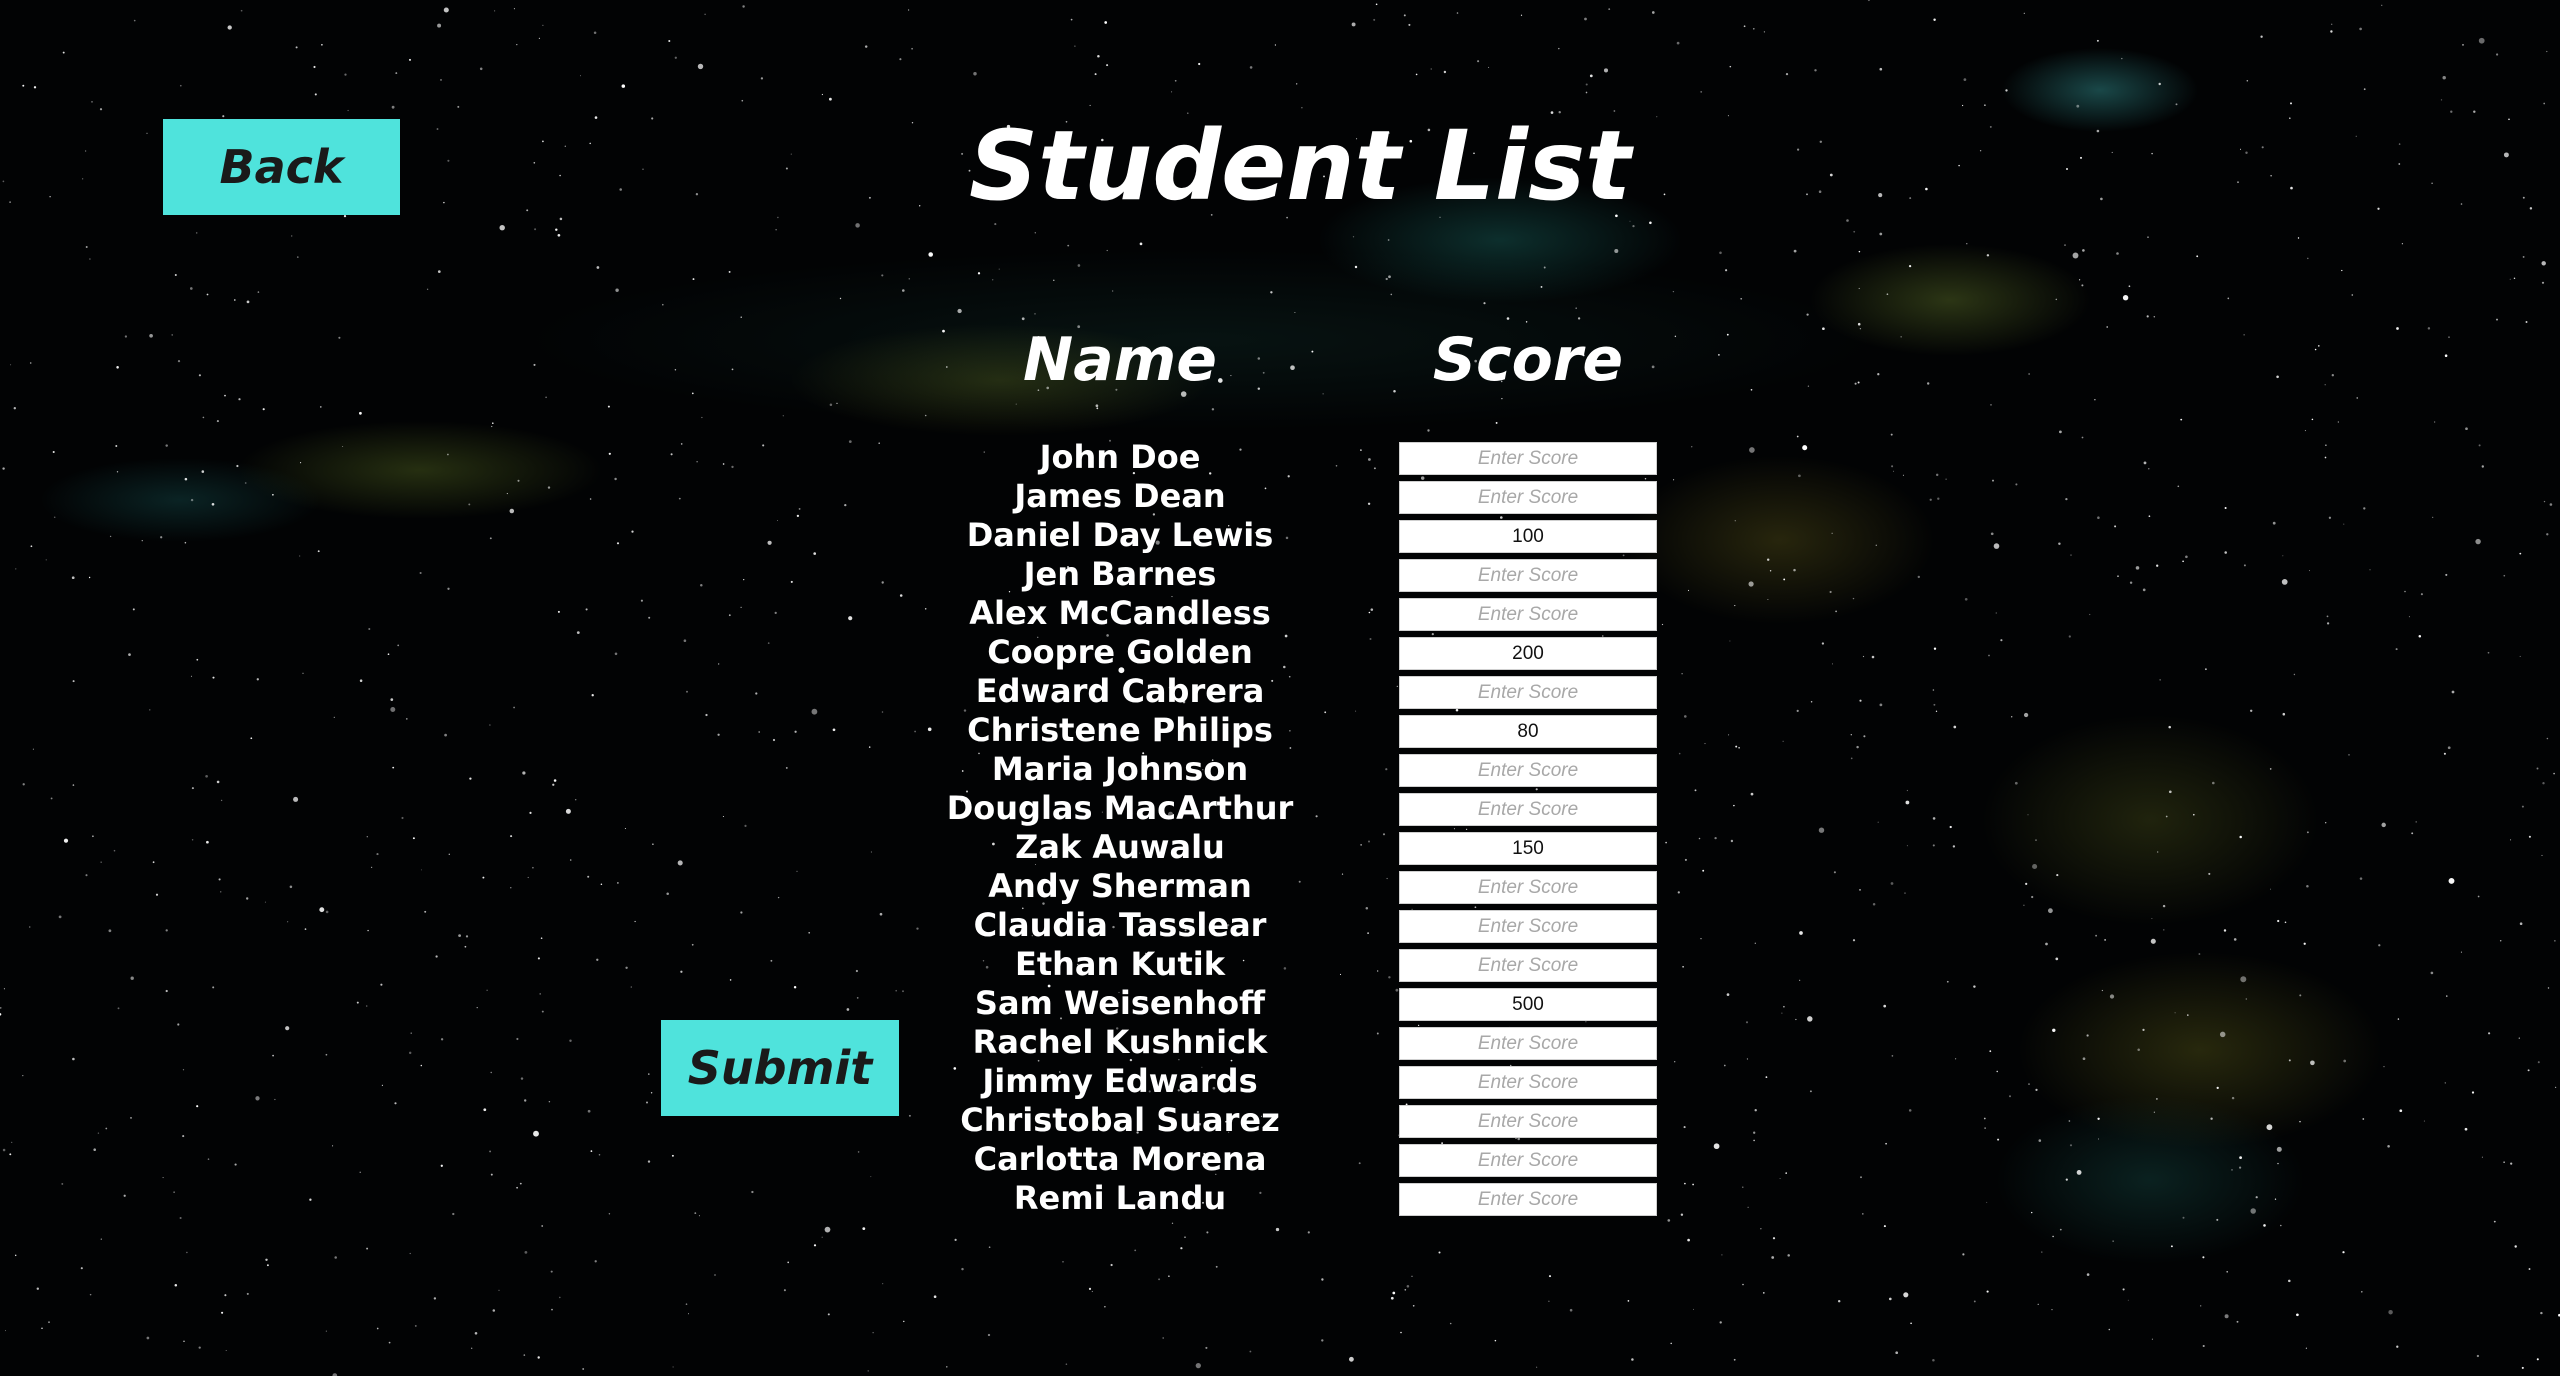 The image size is (2560, 1376). I want to click on student-row: Zak Auwalu, so click(1280, 847).